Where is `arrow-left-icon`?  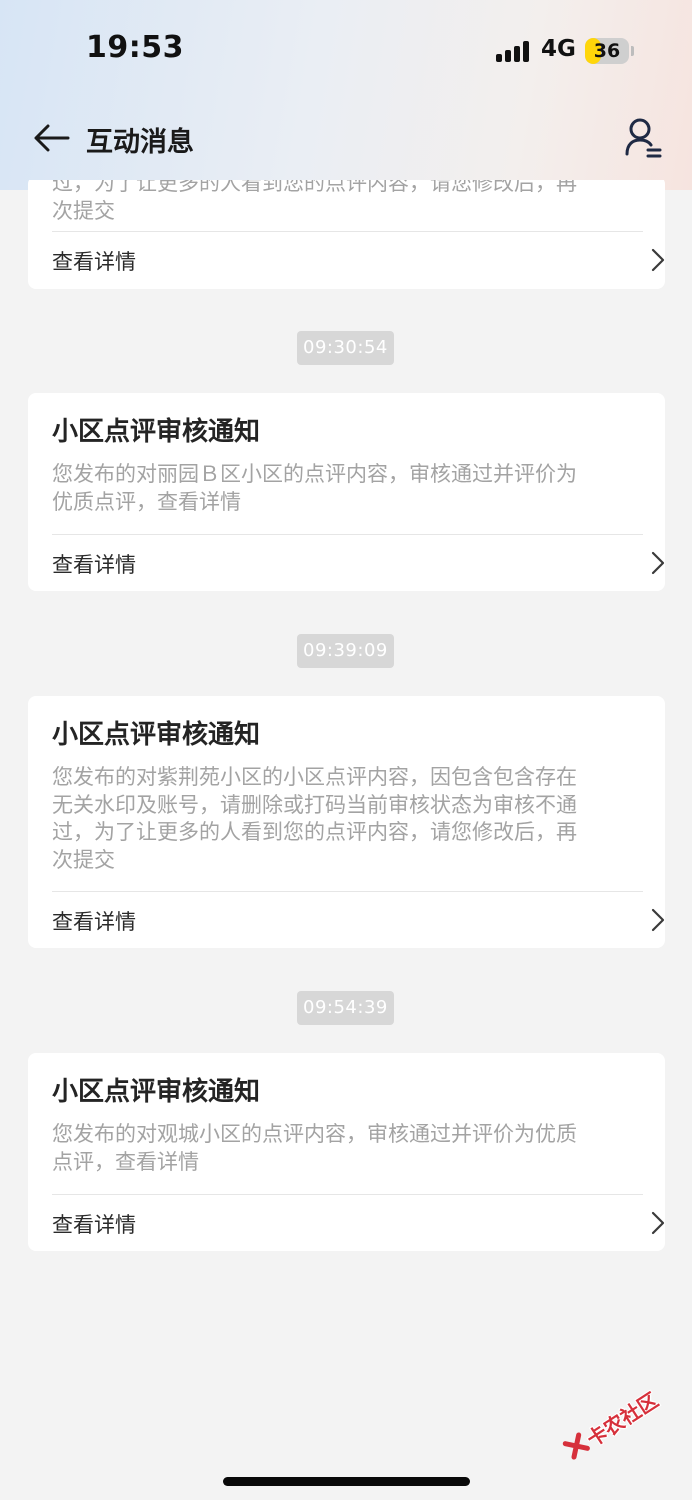 arrow-left-icon is located at coordinates (52, 138).